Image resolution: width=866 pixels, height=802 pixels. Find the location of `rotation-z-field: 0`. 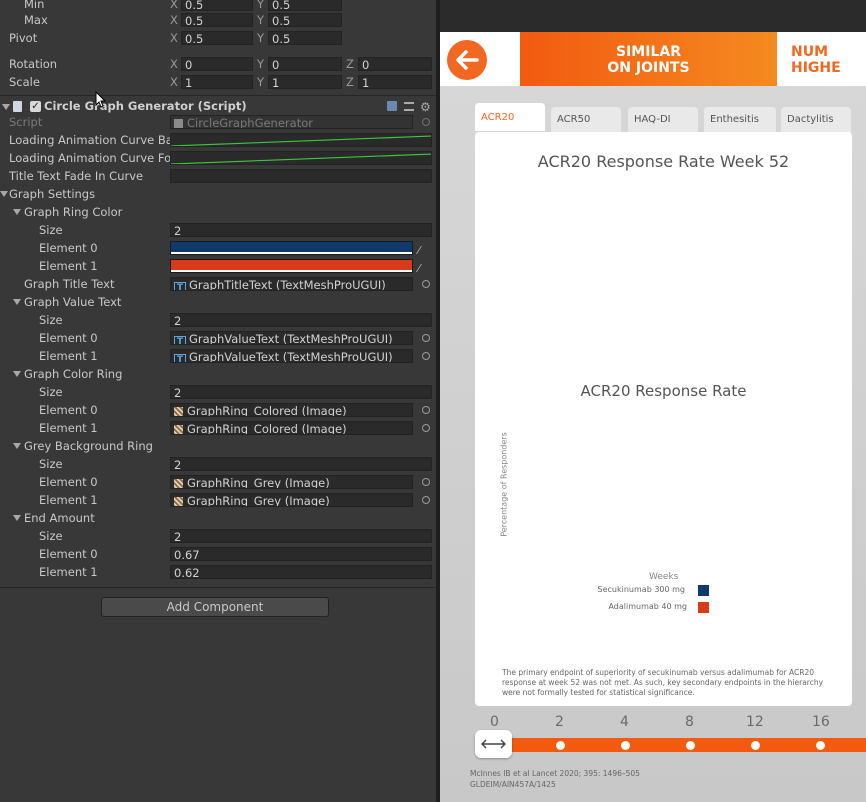

rotation-z-field: 0 is located at coordinates (395, 64).